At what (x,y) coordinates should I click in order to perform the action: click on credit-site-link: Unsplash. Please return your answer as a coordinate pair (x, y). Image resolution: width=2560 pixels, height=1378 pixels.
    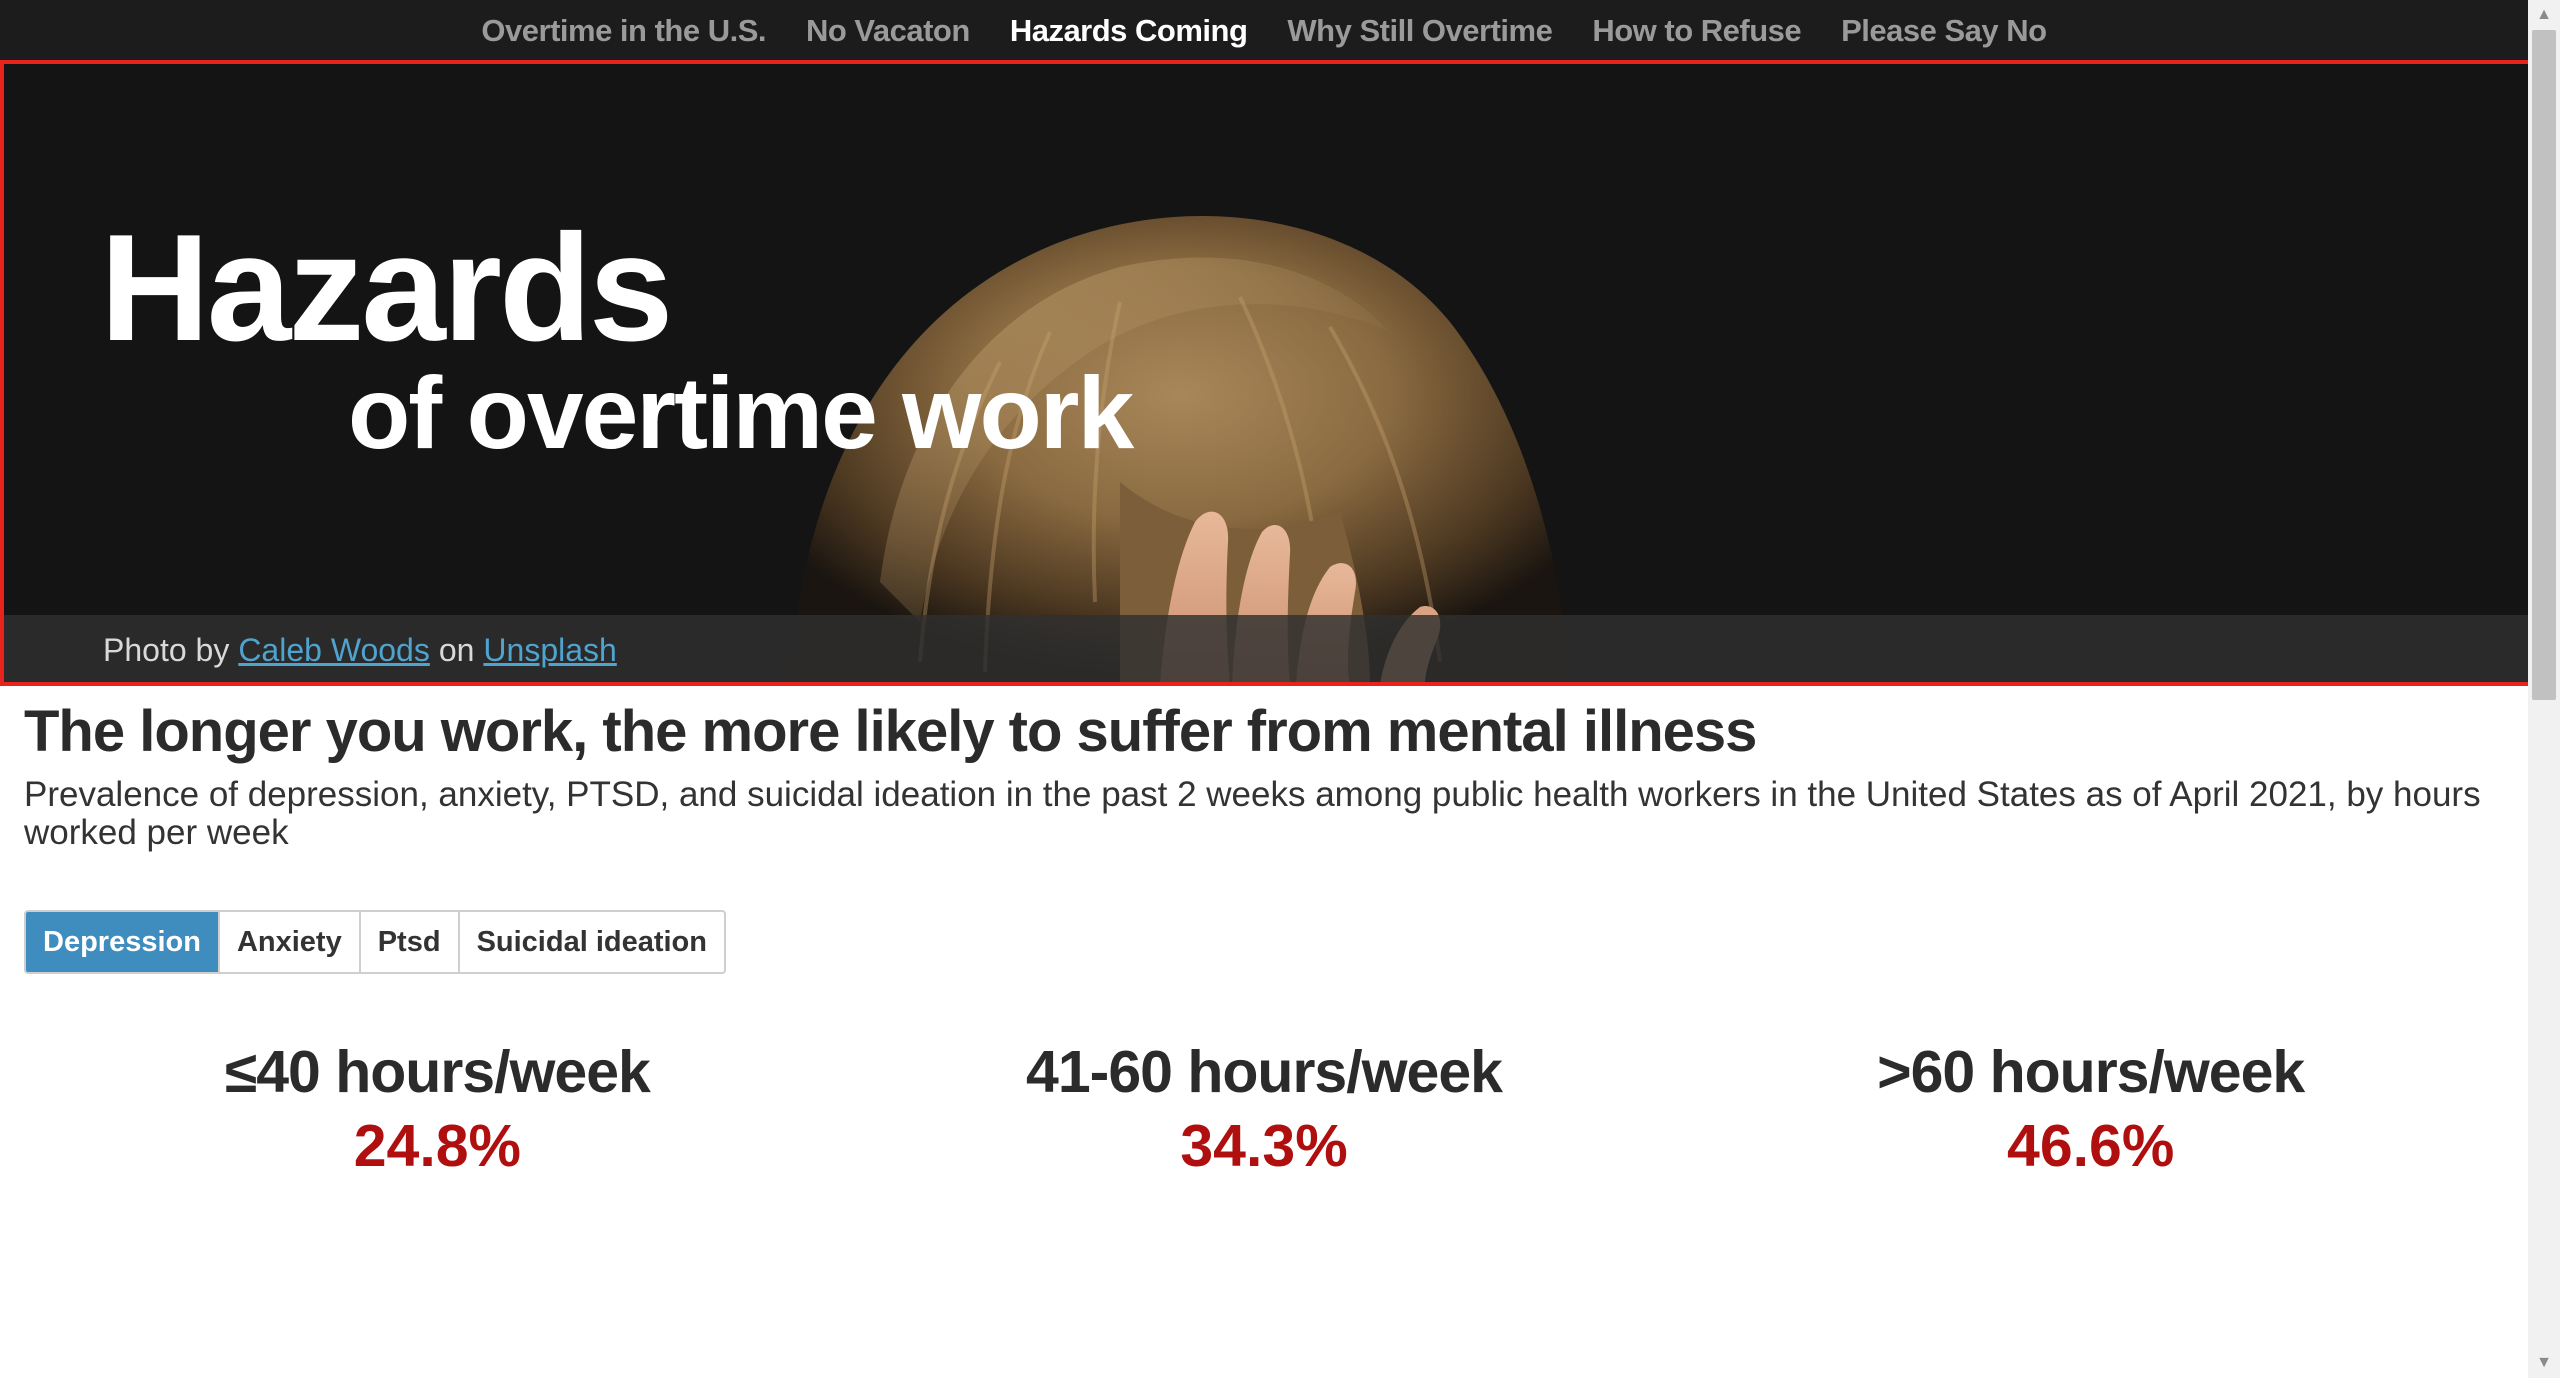
    Looking at the image, I should click on (549, 650).